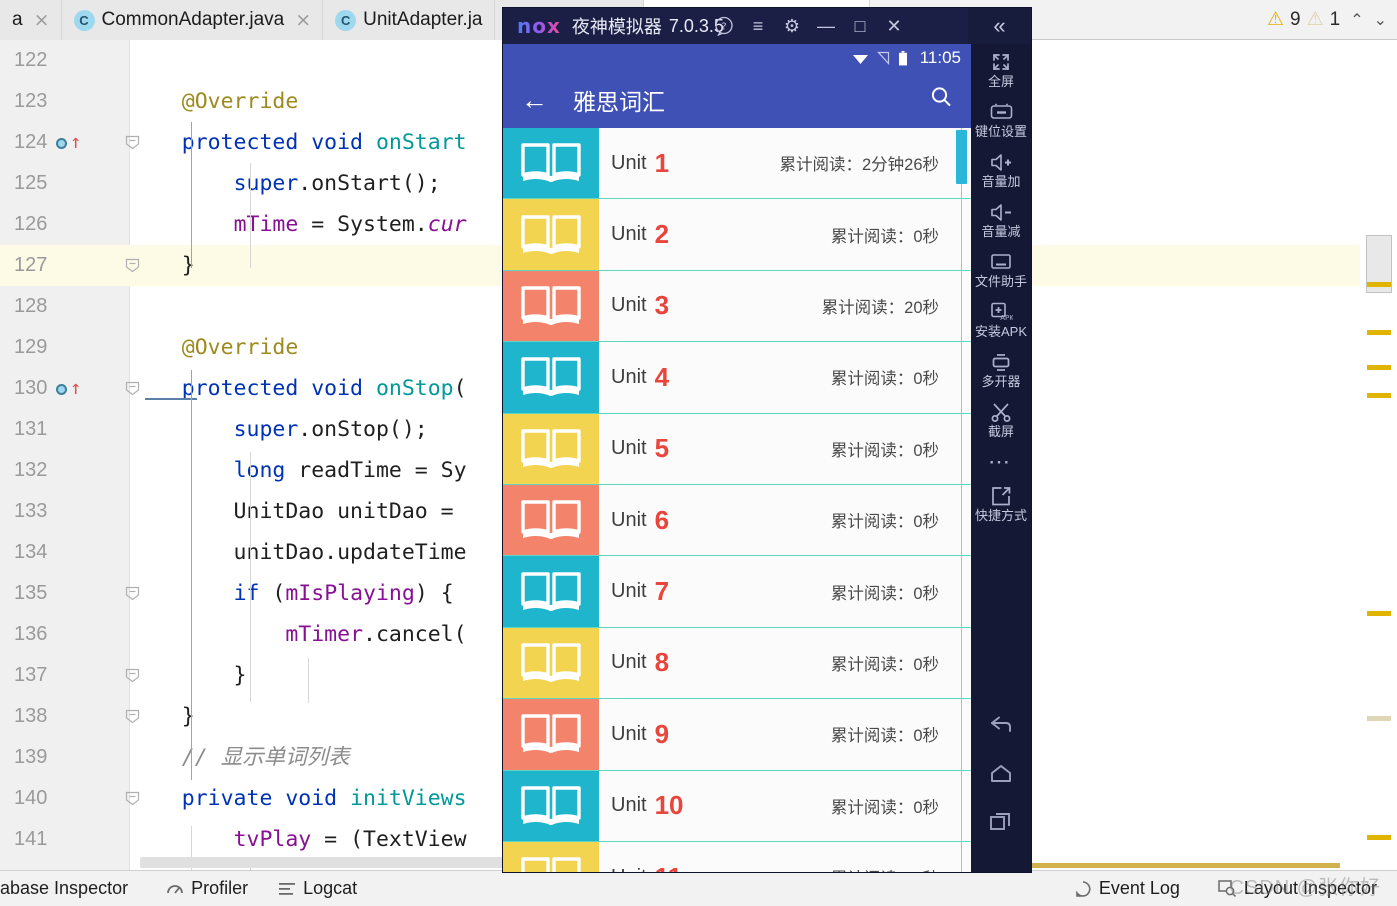 This screenshot has height=906, width=1397. What do you see at coordinates (207, 888) in the screenshot?
I see `status-item-profiler: Profiler` at bounding box center [207, 888].